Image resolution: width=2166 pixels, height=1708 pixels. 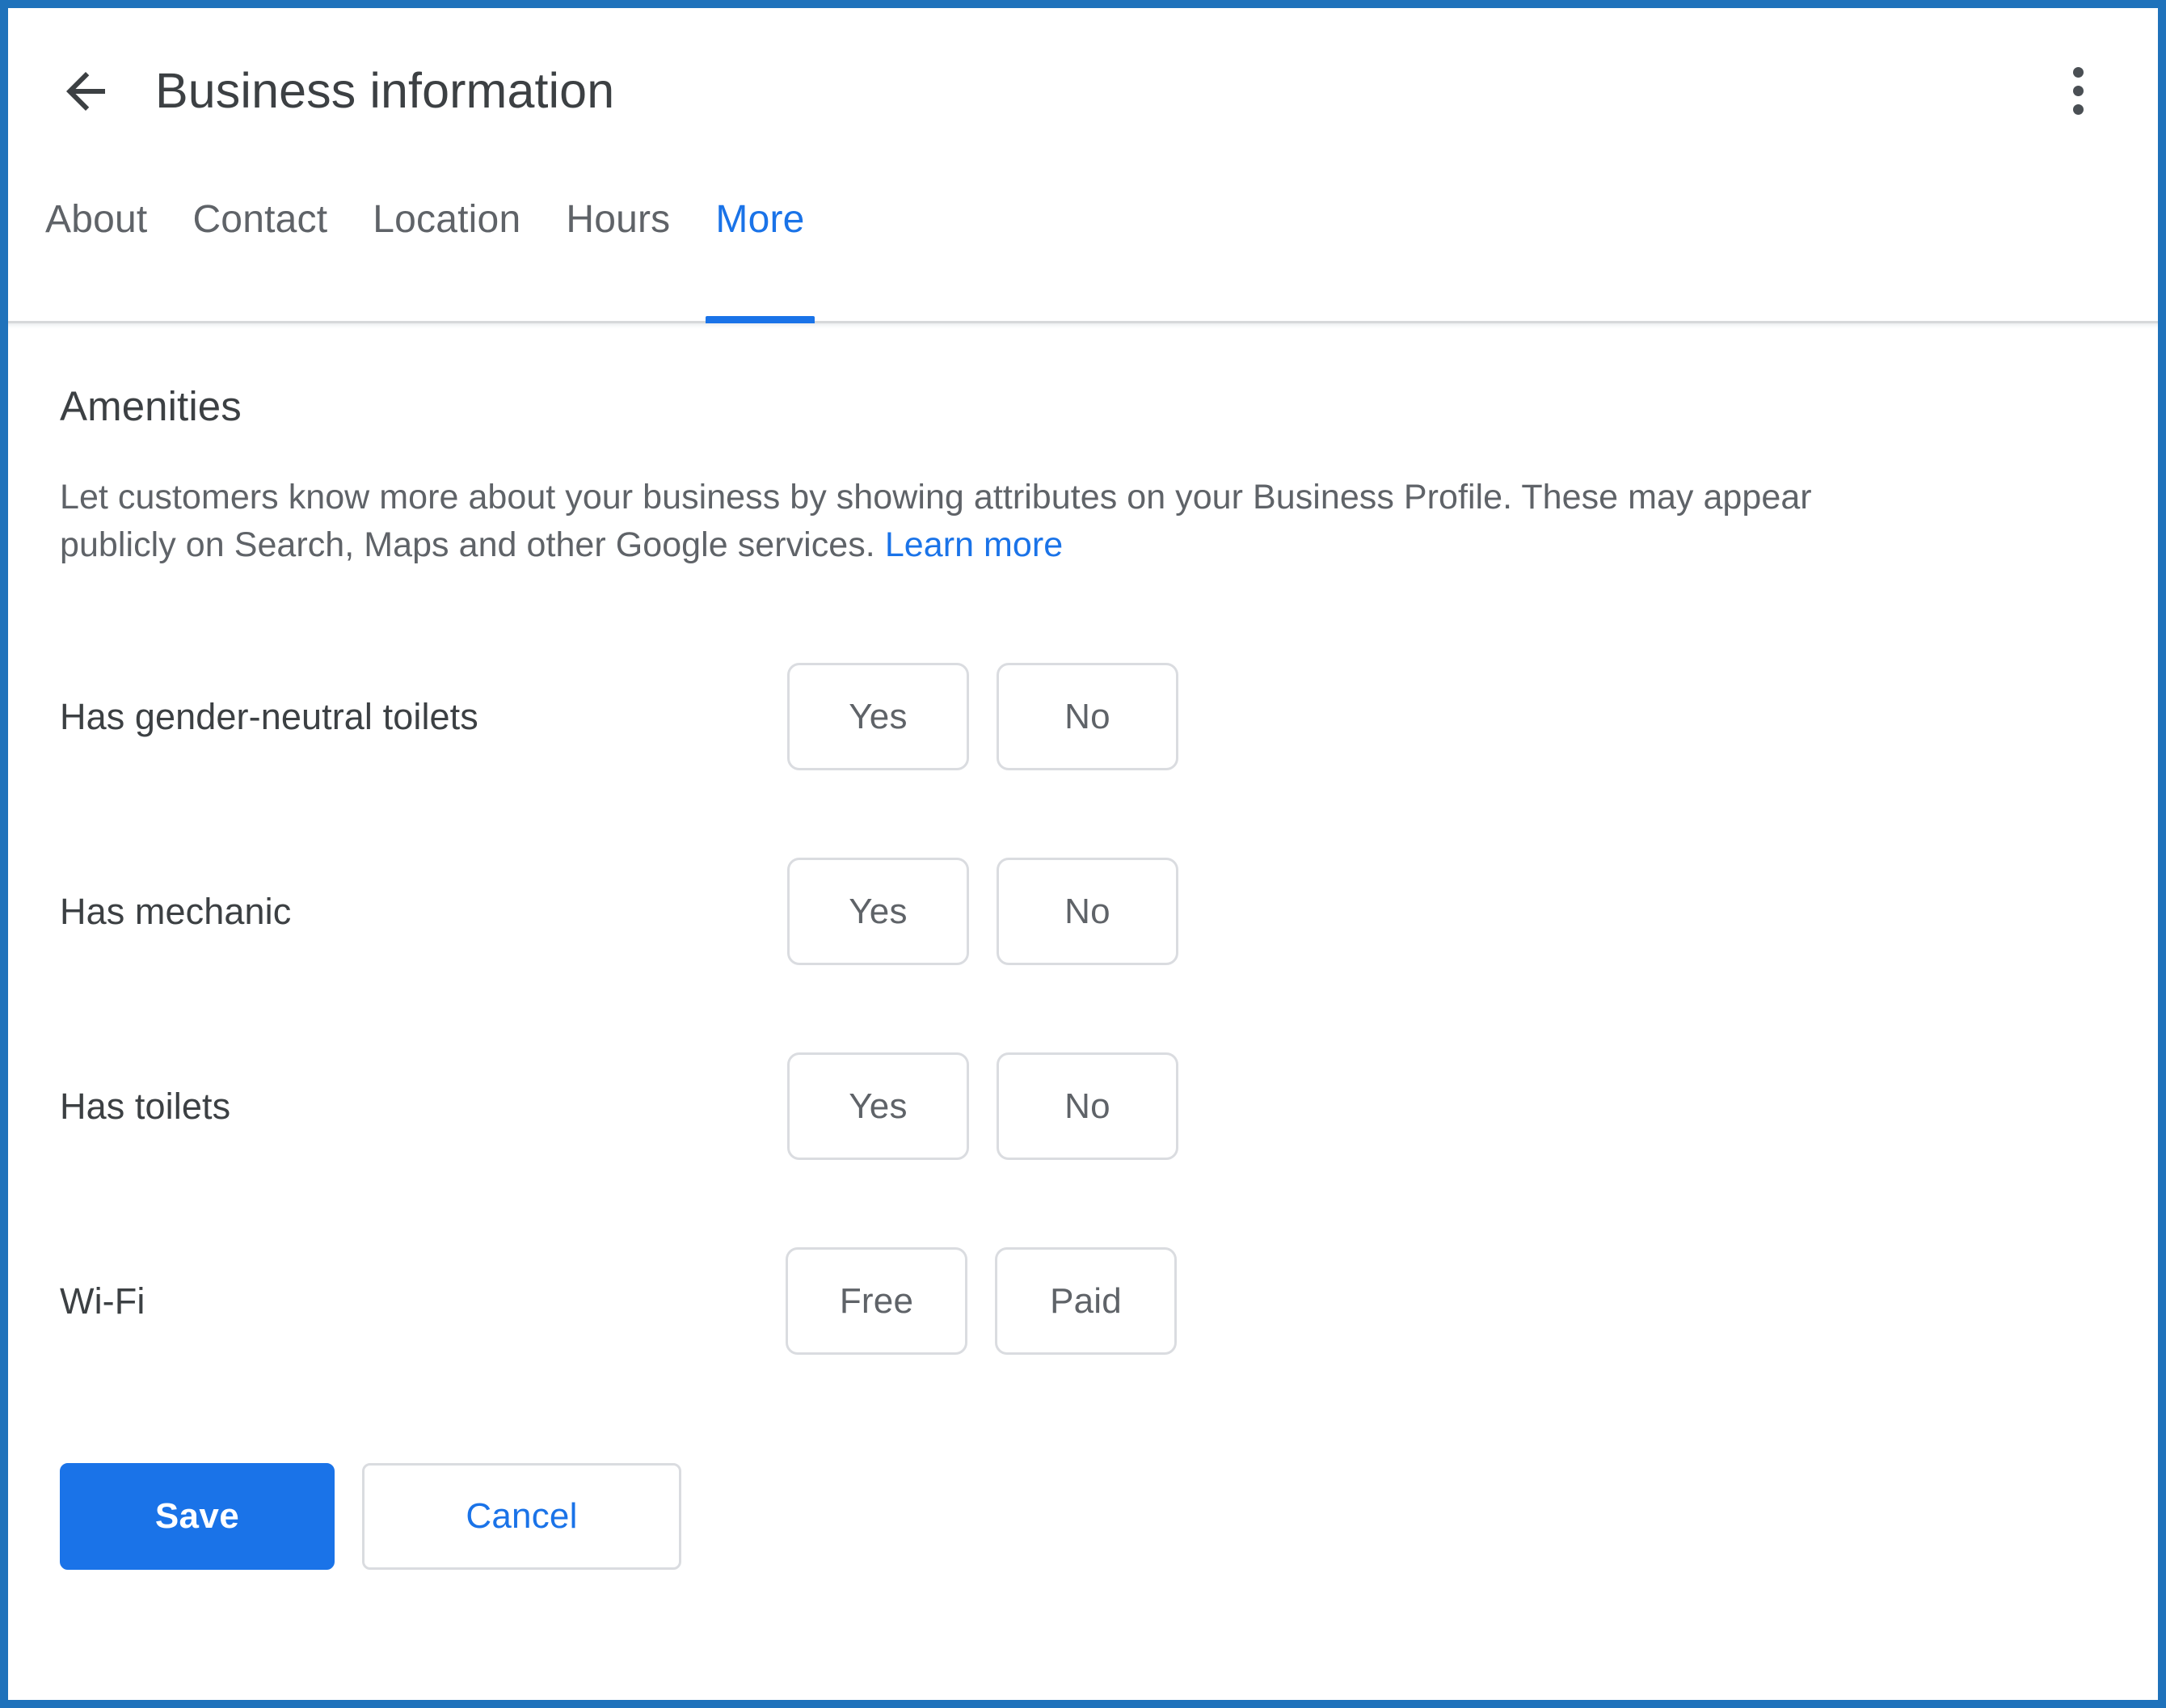 I want to click on attribute-label-wifi: Wi-Fi, so click(x=102, y=1301).